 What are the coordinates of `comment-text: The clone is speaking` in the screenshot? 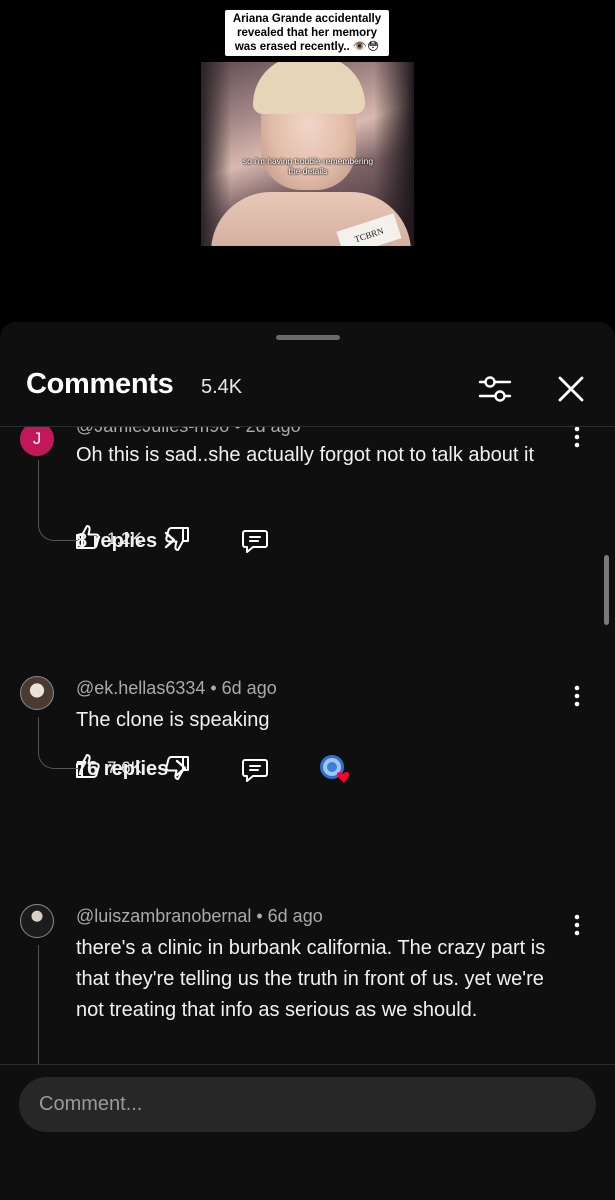 It's located at (173, 720).